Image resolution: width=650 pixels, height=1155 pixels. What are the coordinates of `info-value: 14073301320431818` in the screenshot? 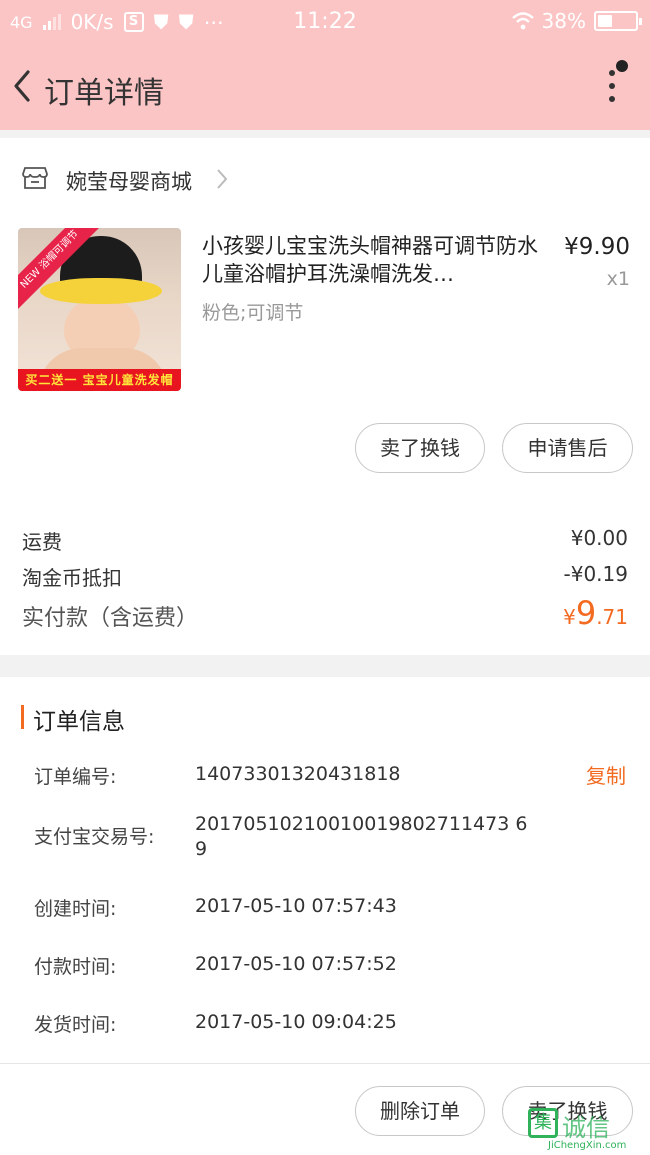 It's located at (298, 774).